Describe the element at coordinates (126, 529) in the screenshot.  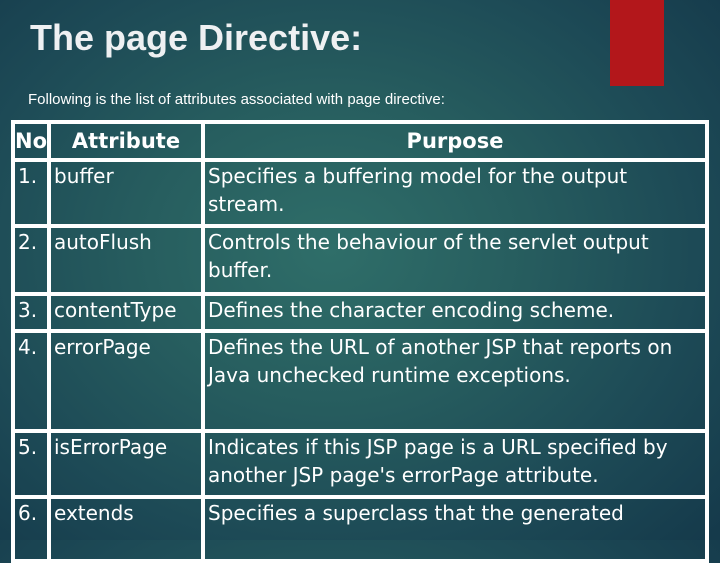
I see `row-attribute: extends` at that location.